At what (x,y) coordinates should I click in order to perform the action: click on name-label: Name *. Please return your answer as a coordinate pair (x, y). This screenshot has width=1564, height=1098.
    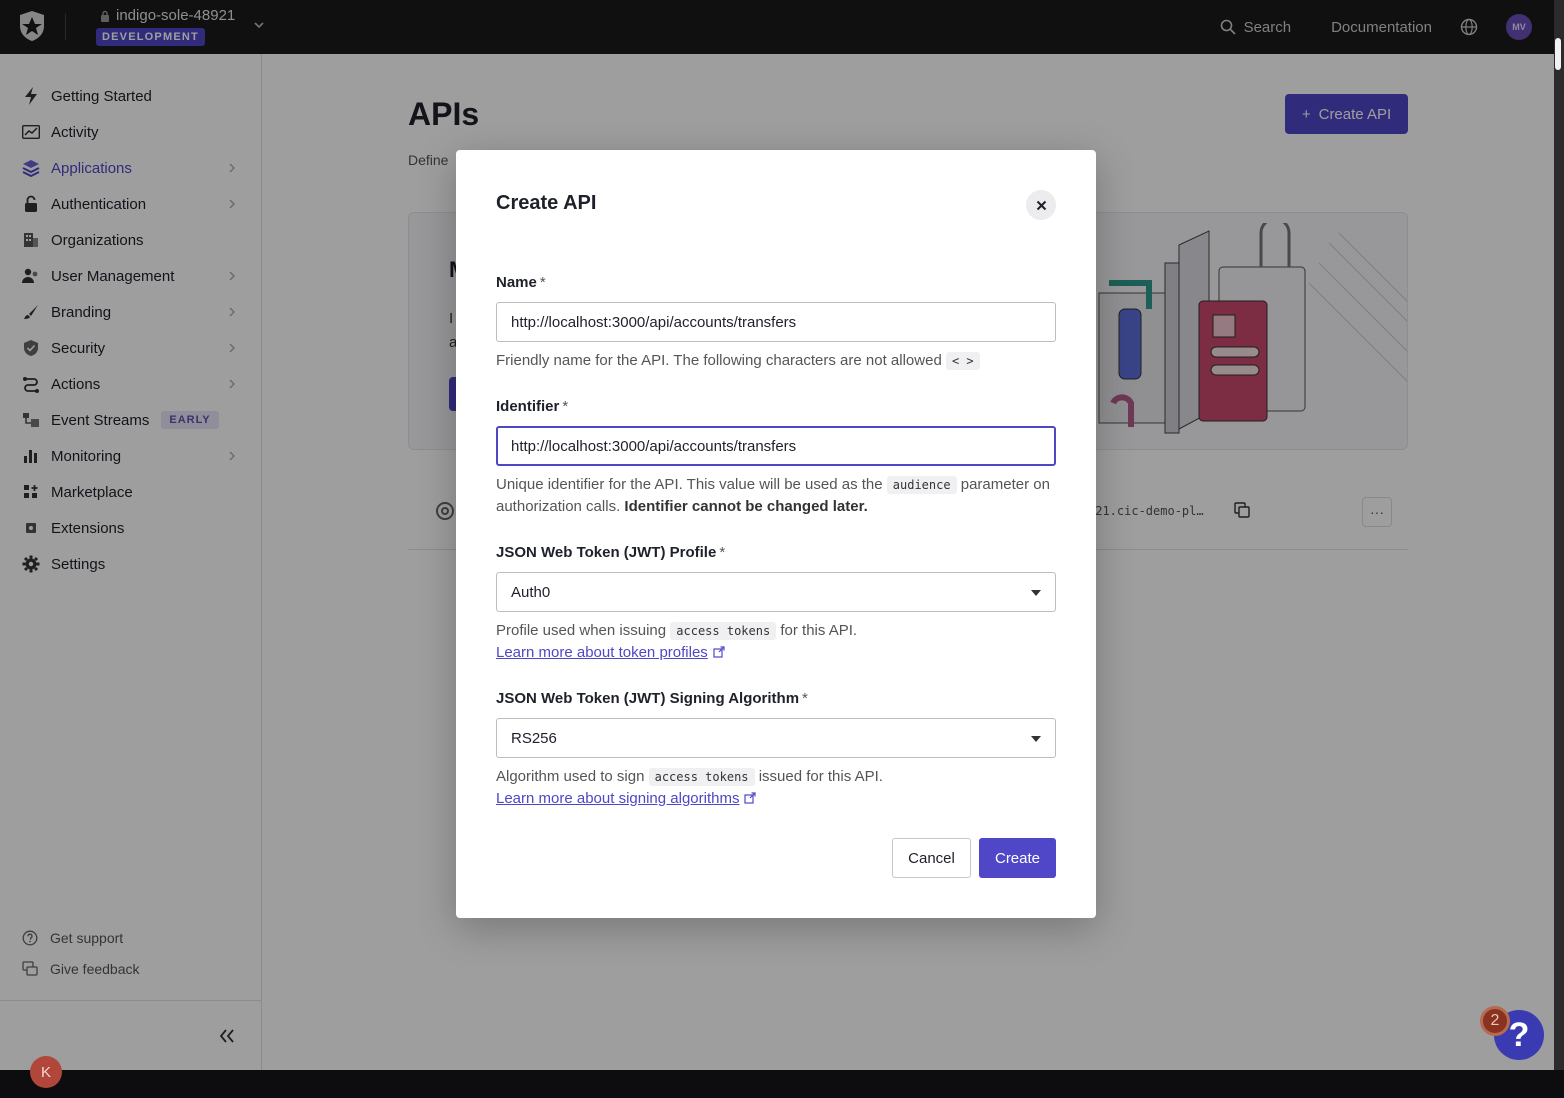
    Looking at the image, I should click on (521, 282).